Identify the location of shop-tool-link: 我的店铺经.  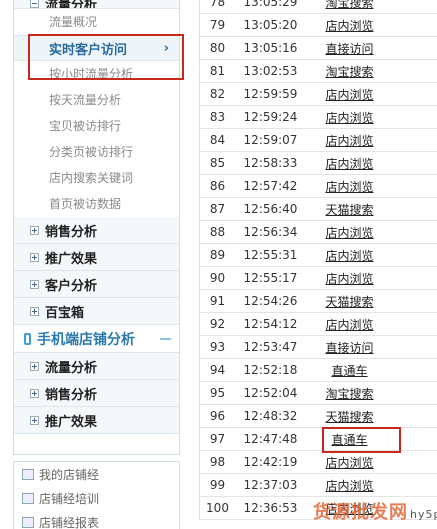
(96, 474).